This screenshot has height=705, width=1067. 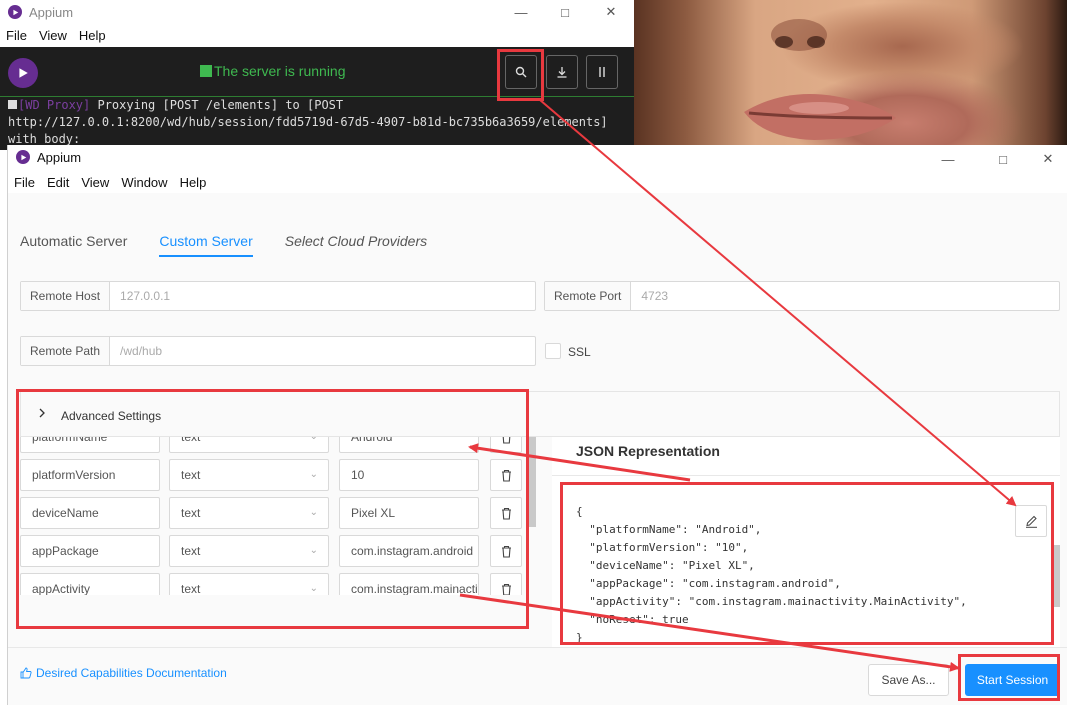 What do you see at coordinates (90, 584) in the screenshot?
I see `capability-name-input: appActivity` at bounding box center [90, 584].